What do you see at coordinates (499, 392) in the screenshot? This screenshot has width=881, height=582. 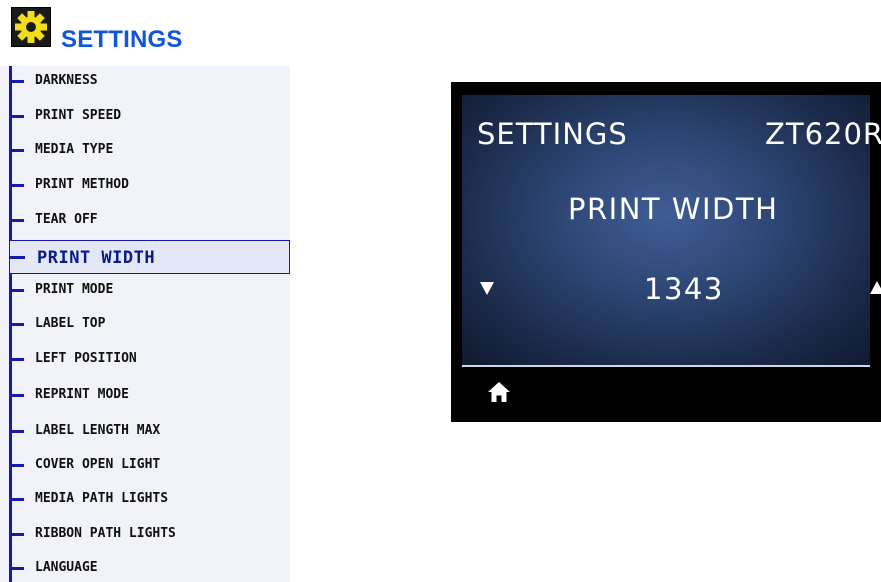 I see `home-icon` at bounding box center [499, 392].